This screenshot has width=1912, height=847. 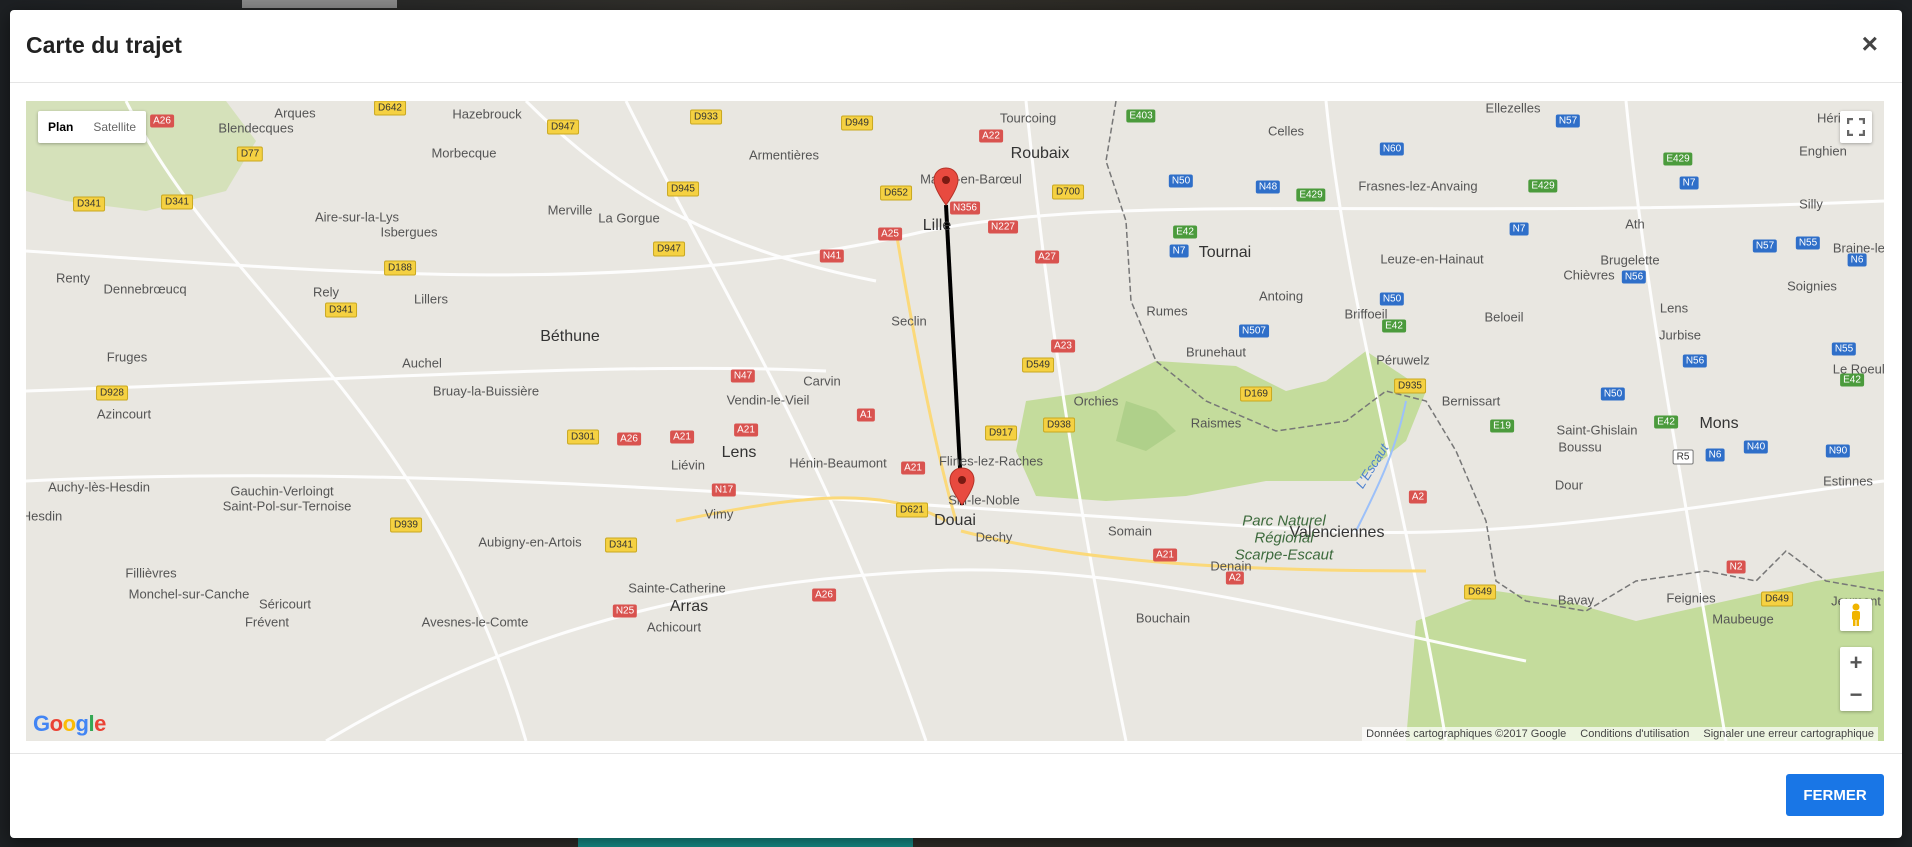 I want to click on road-shield: N2, so click(x=1736, y=567).